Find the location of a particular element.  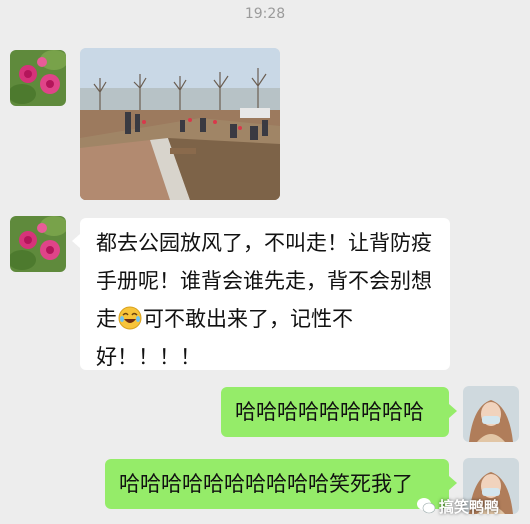

watermark-text: 搞笑鸭鸭 is located at coordinates (469, 506).